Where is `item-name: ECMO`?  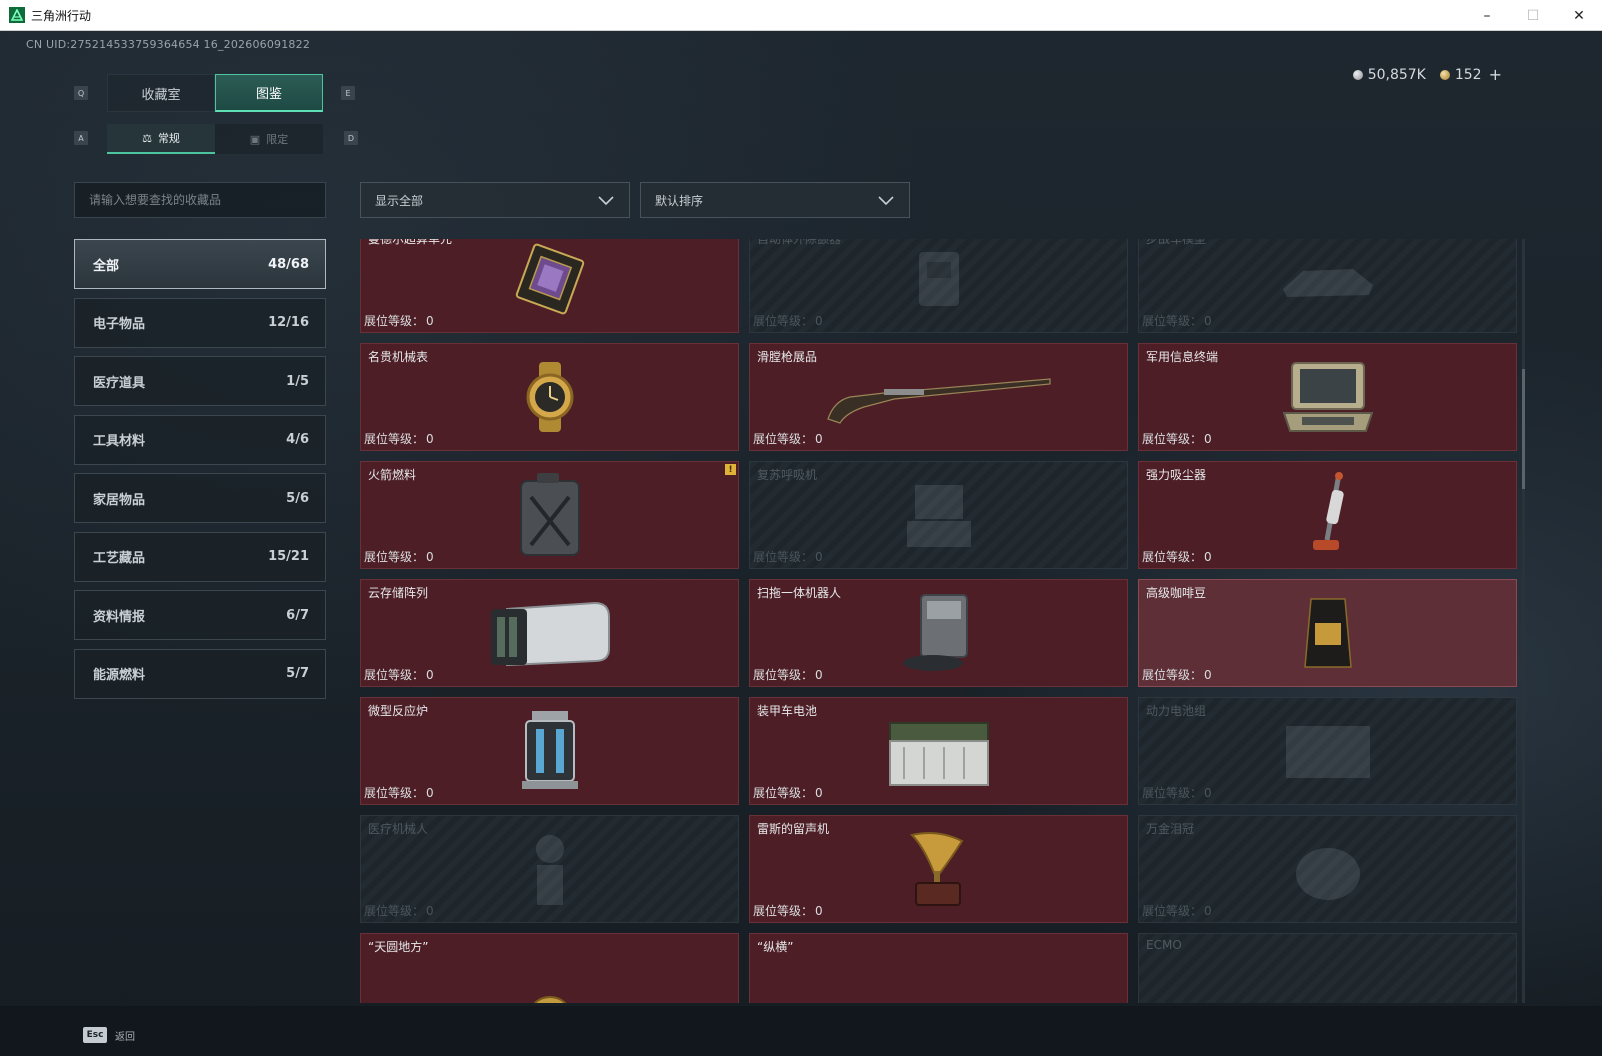
item-name: ECMO is located at coordinates (1164, 945).